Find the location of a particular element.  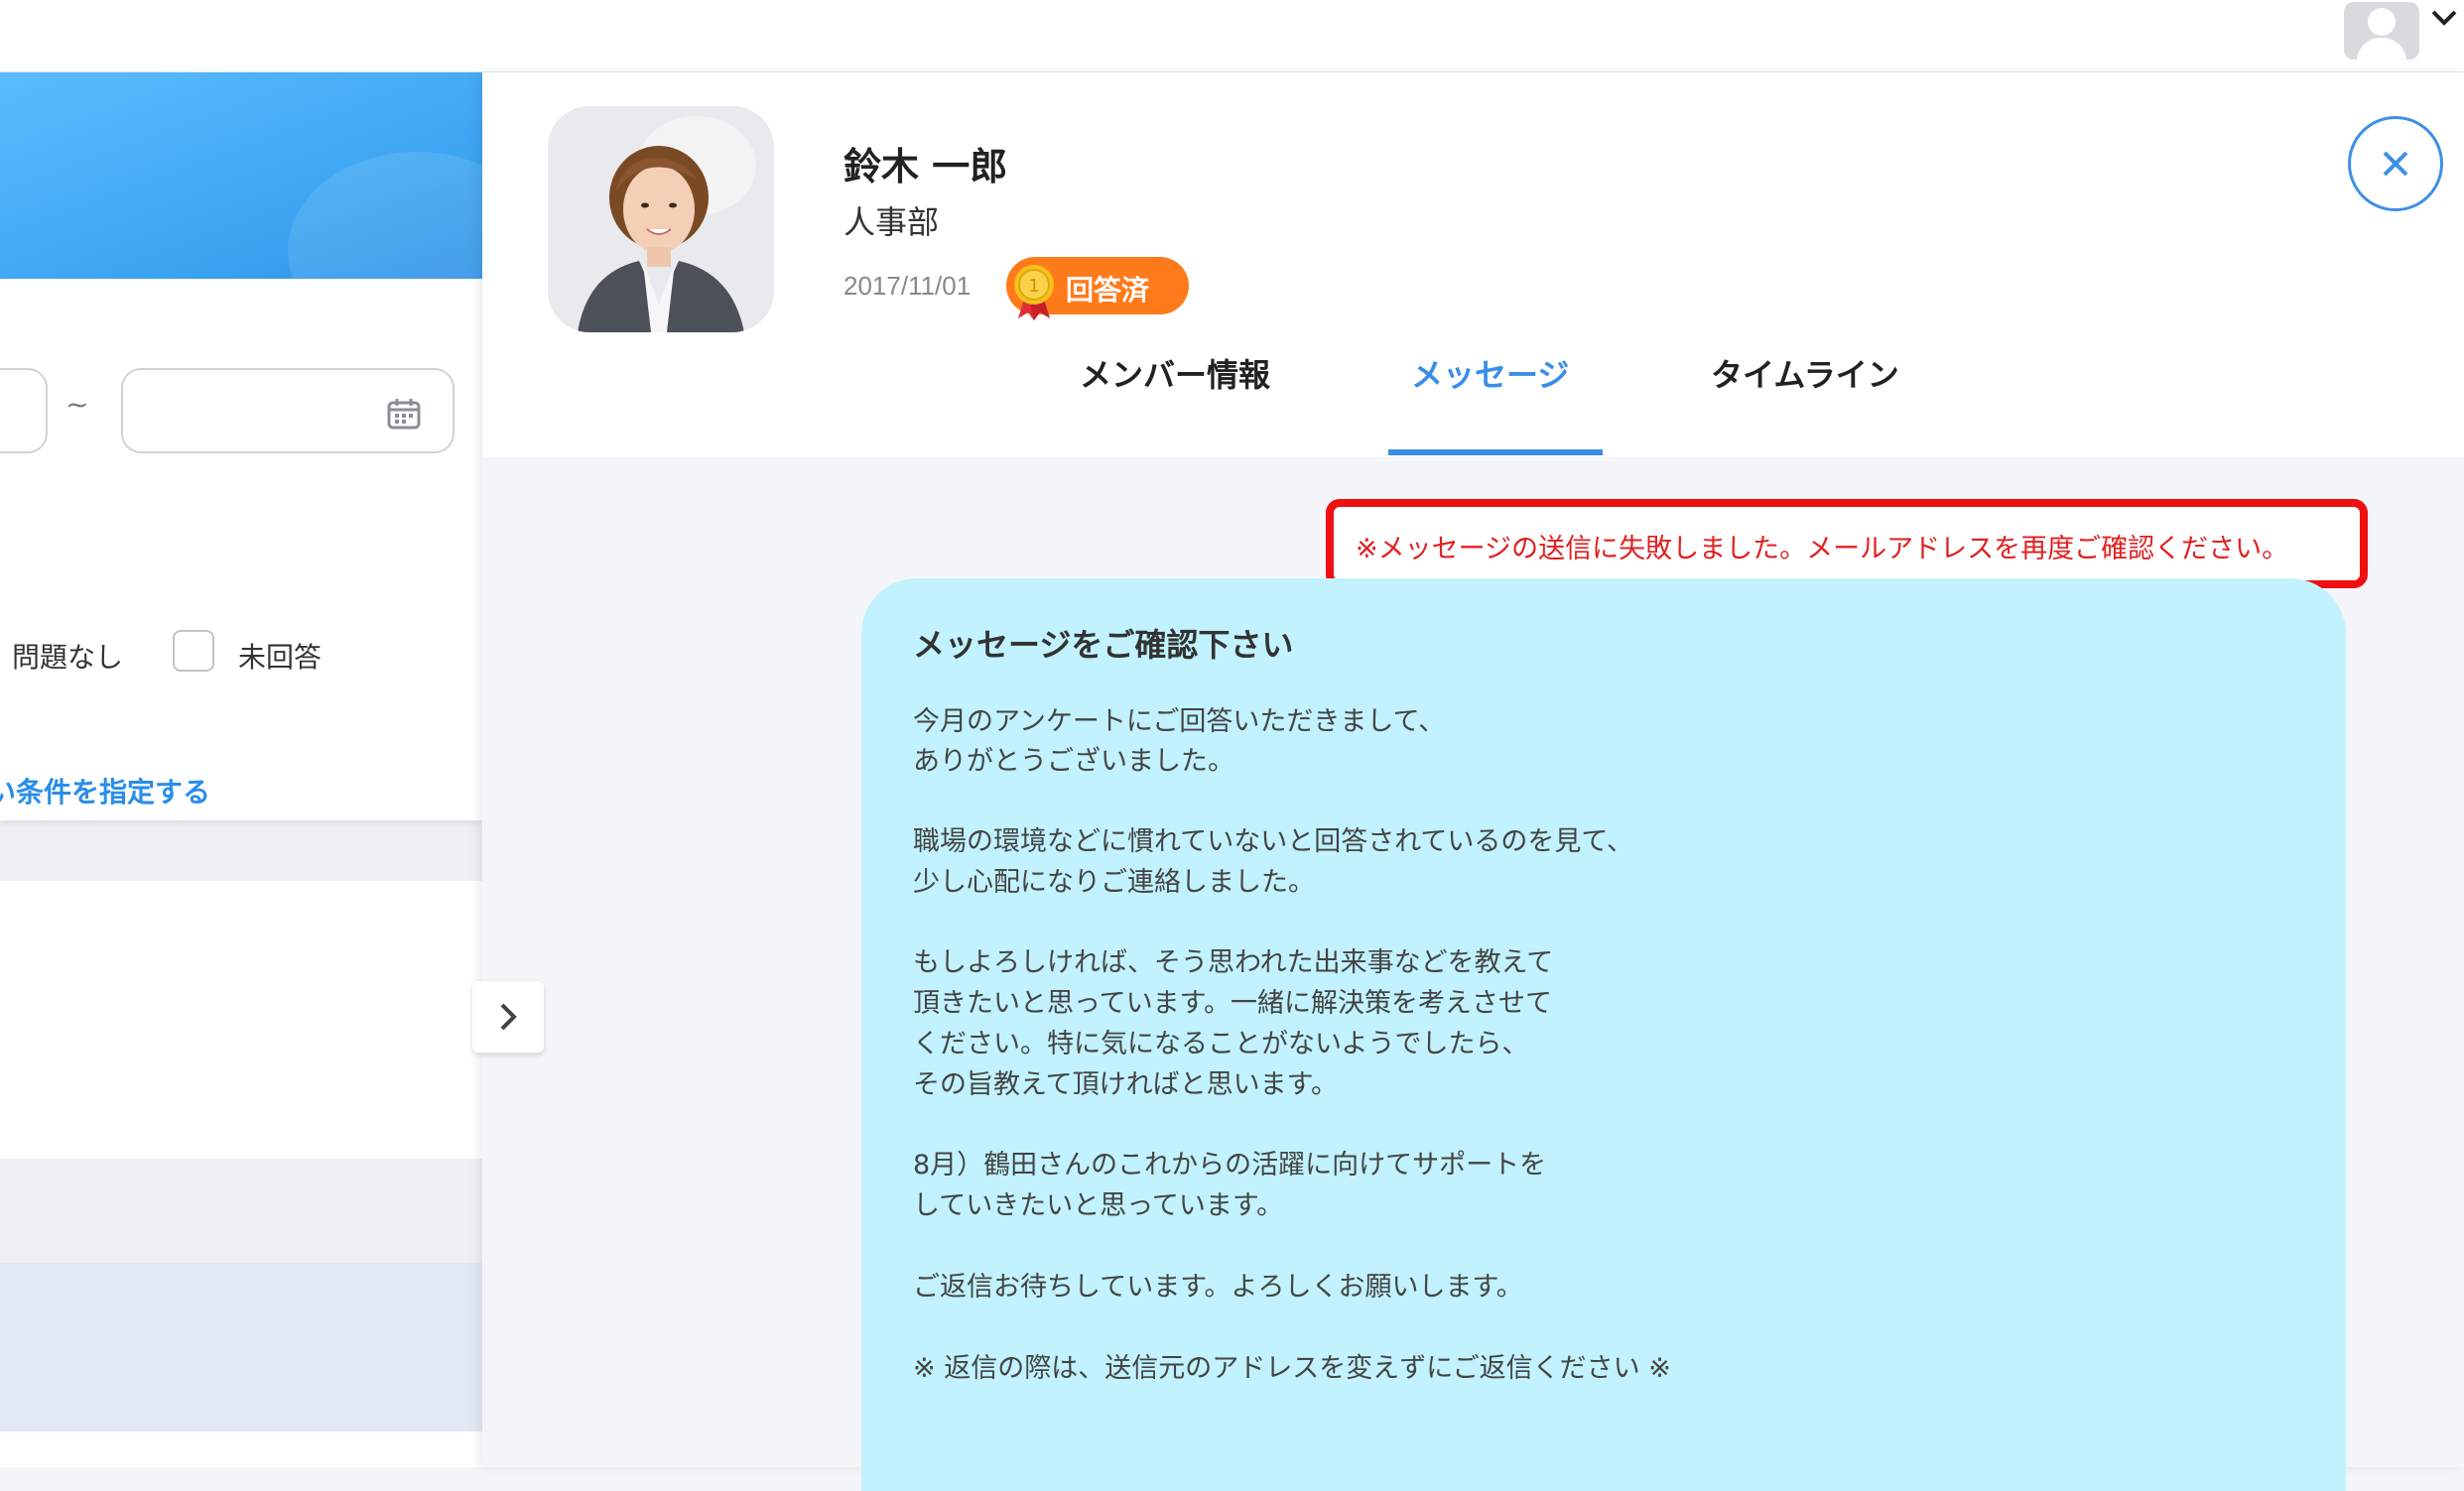

message-line: 頂きたいと思っています。一緒に解決策を考えさせて is located at coordinates (1232, 1003).